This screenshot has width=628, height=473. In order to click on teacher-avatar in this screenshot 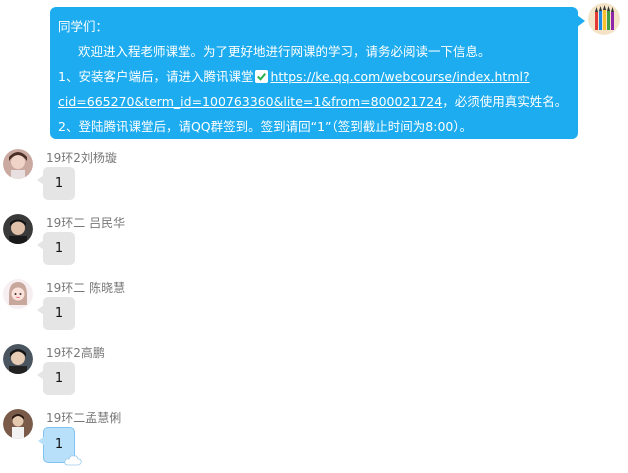, I will do `click(604, 19)`.